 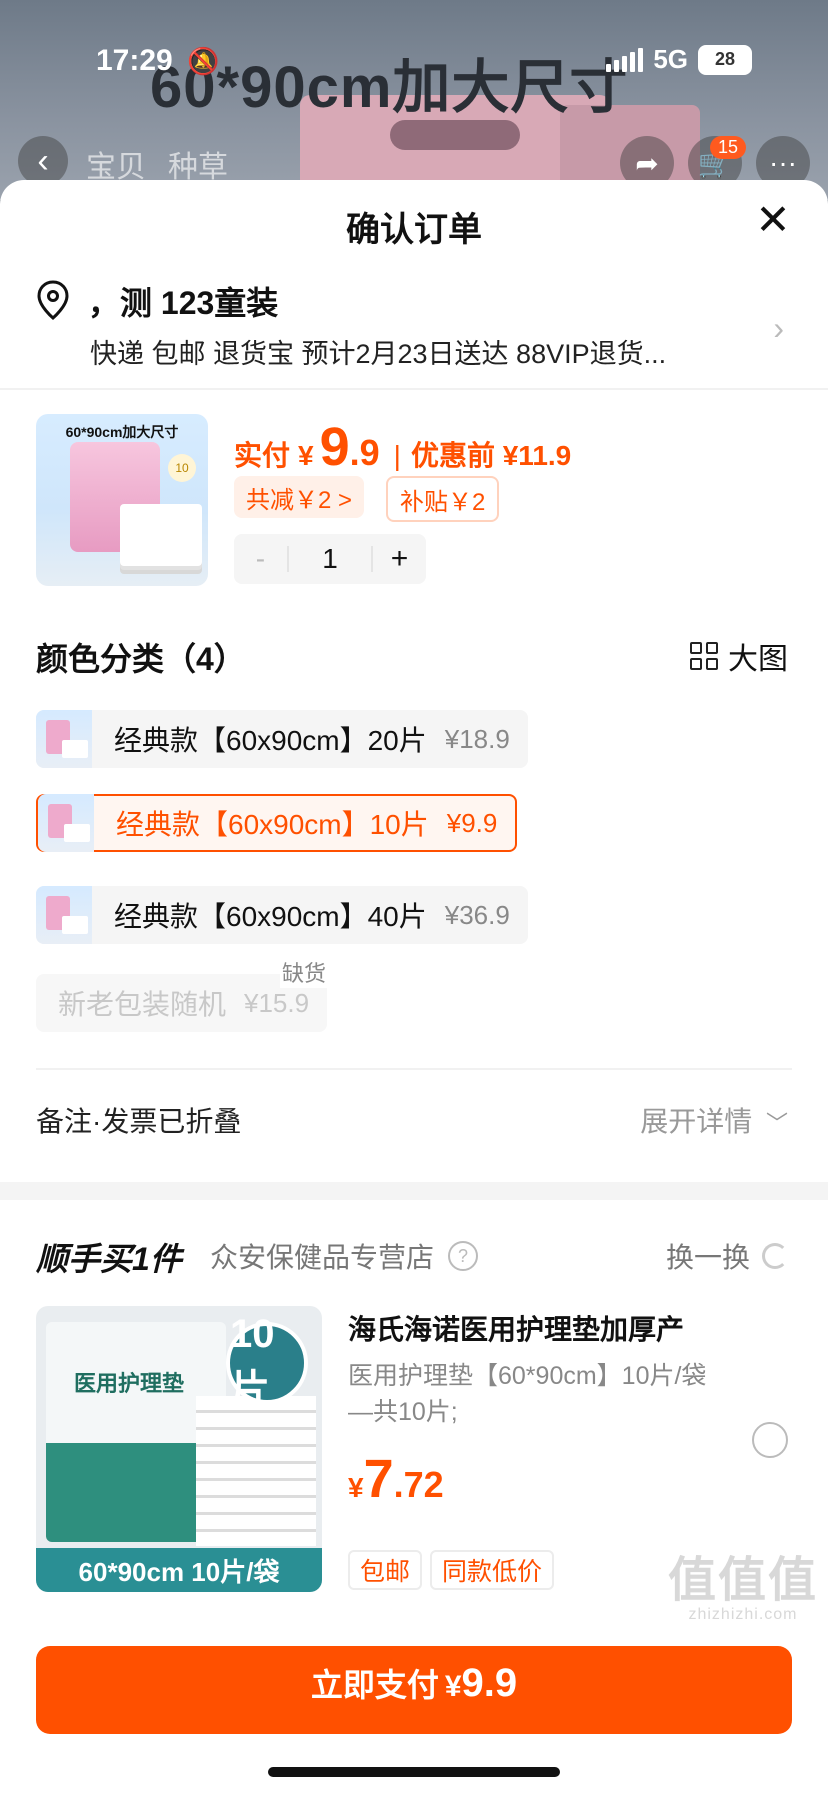 What do you see at coordinates (389, 87) in the screenshot?
I see `background-banner: 60*90cm加大尺寸` at bounding box center [389, 87].